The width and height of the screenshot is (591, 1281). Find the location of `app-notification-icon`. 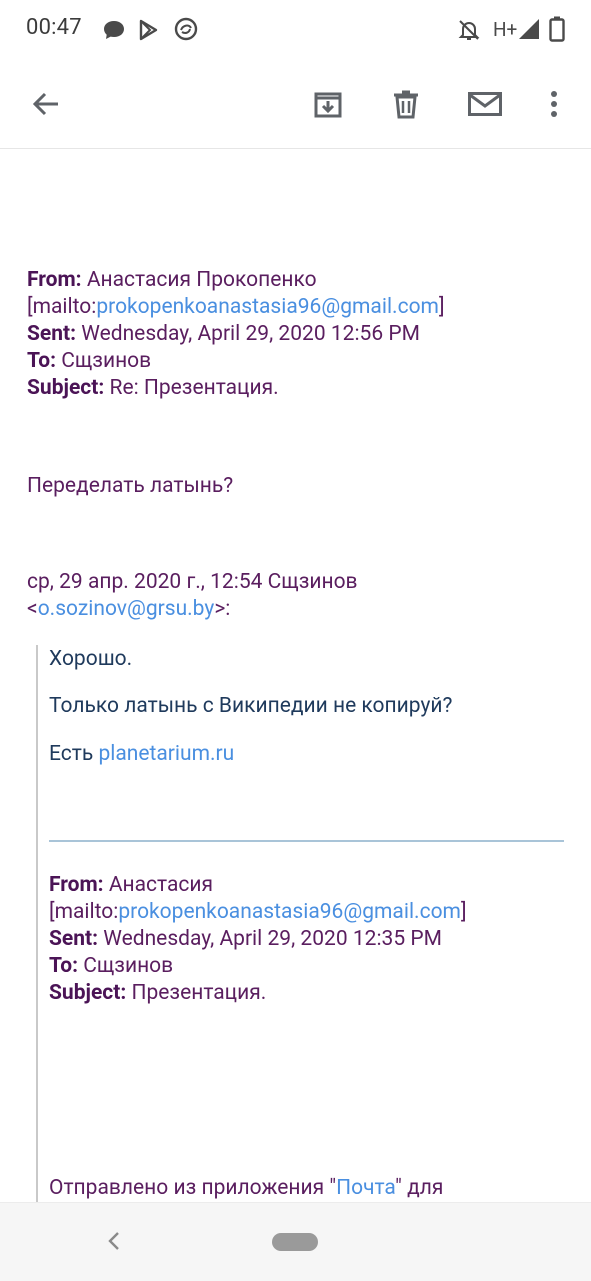

app-notification-icon is located at coordinates (186, 29).